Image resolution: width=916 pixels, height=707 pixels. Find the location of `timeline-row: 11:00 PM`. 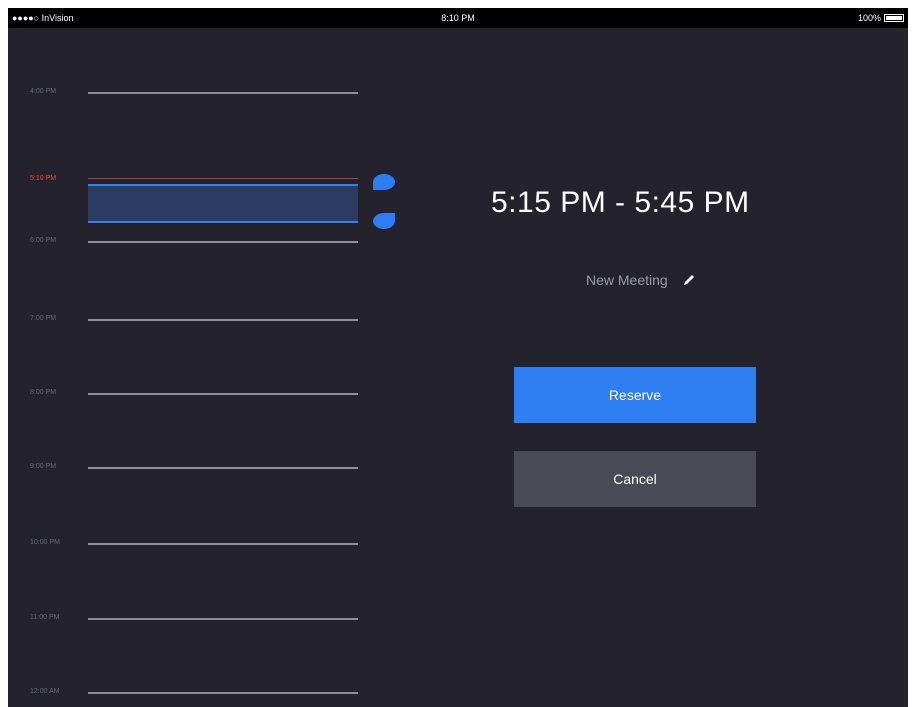

timeline-row: 11:00 PM is located at coordinates (188, 618).